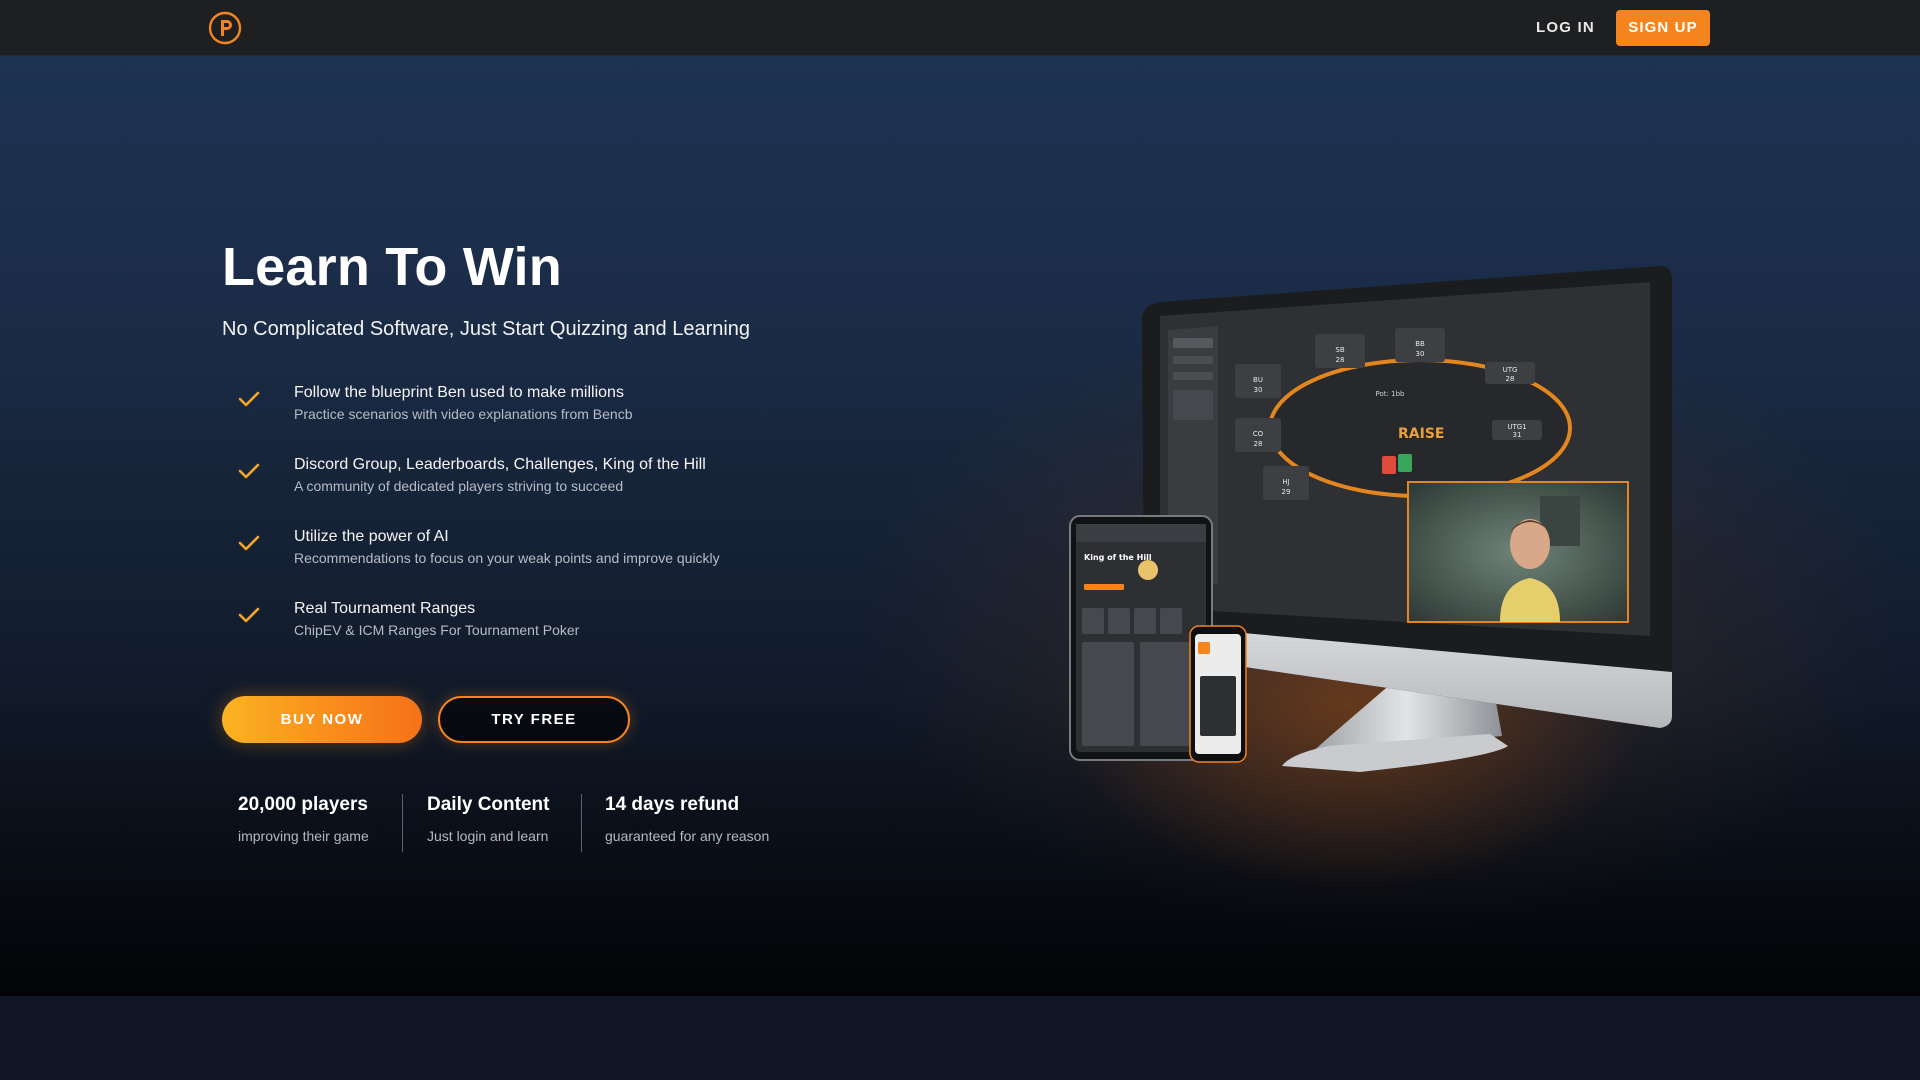 The image size is (1920, 1080). What do you see at coordinates (534, 719) in the screenshot?
I see `try-free-button: TRY FREE` at bounding box center [534, 719].